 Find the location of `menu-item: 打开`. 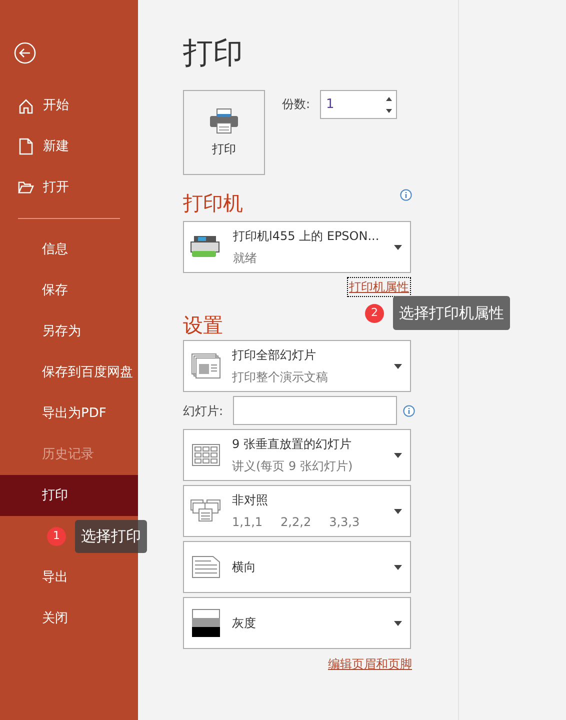

menu-item: 打开 is located at coordinates (69, 187).